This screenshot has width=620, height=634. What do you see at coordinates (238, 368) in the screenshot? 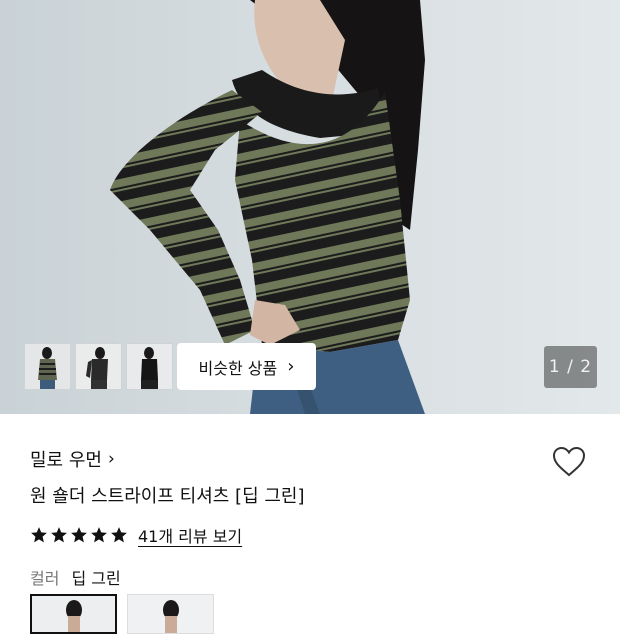
I see `similar-products-label: 비슷한 상품` at bounding box center [238, 368].